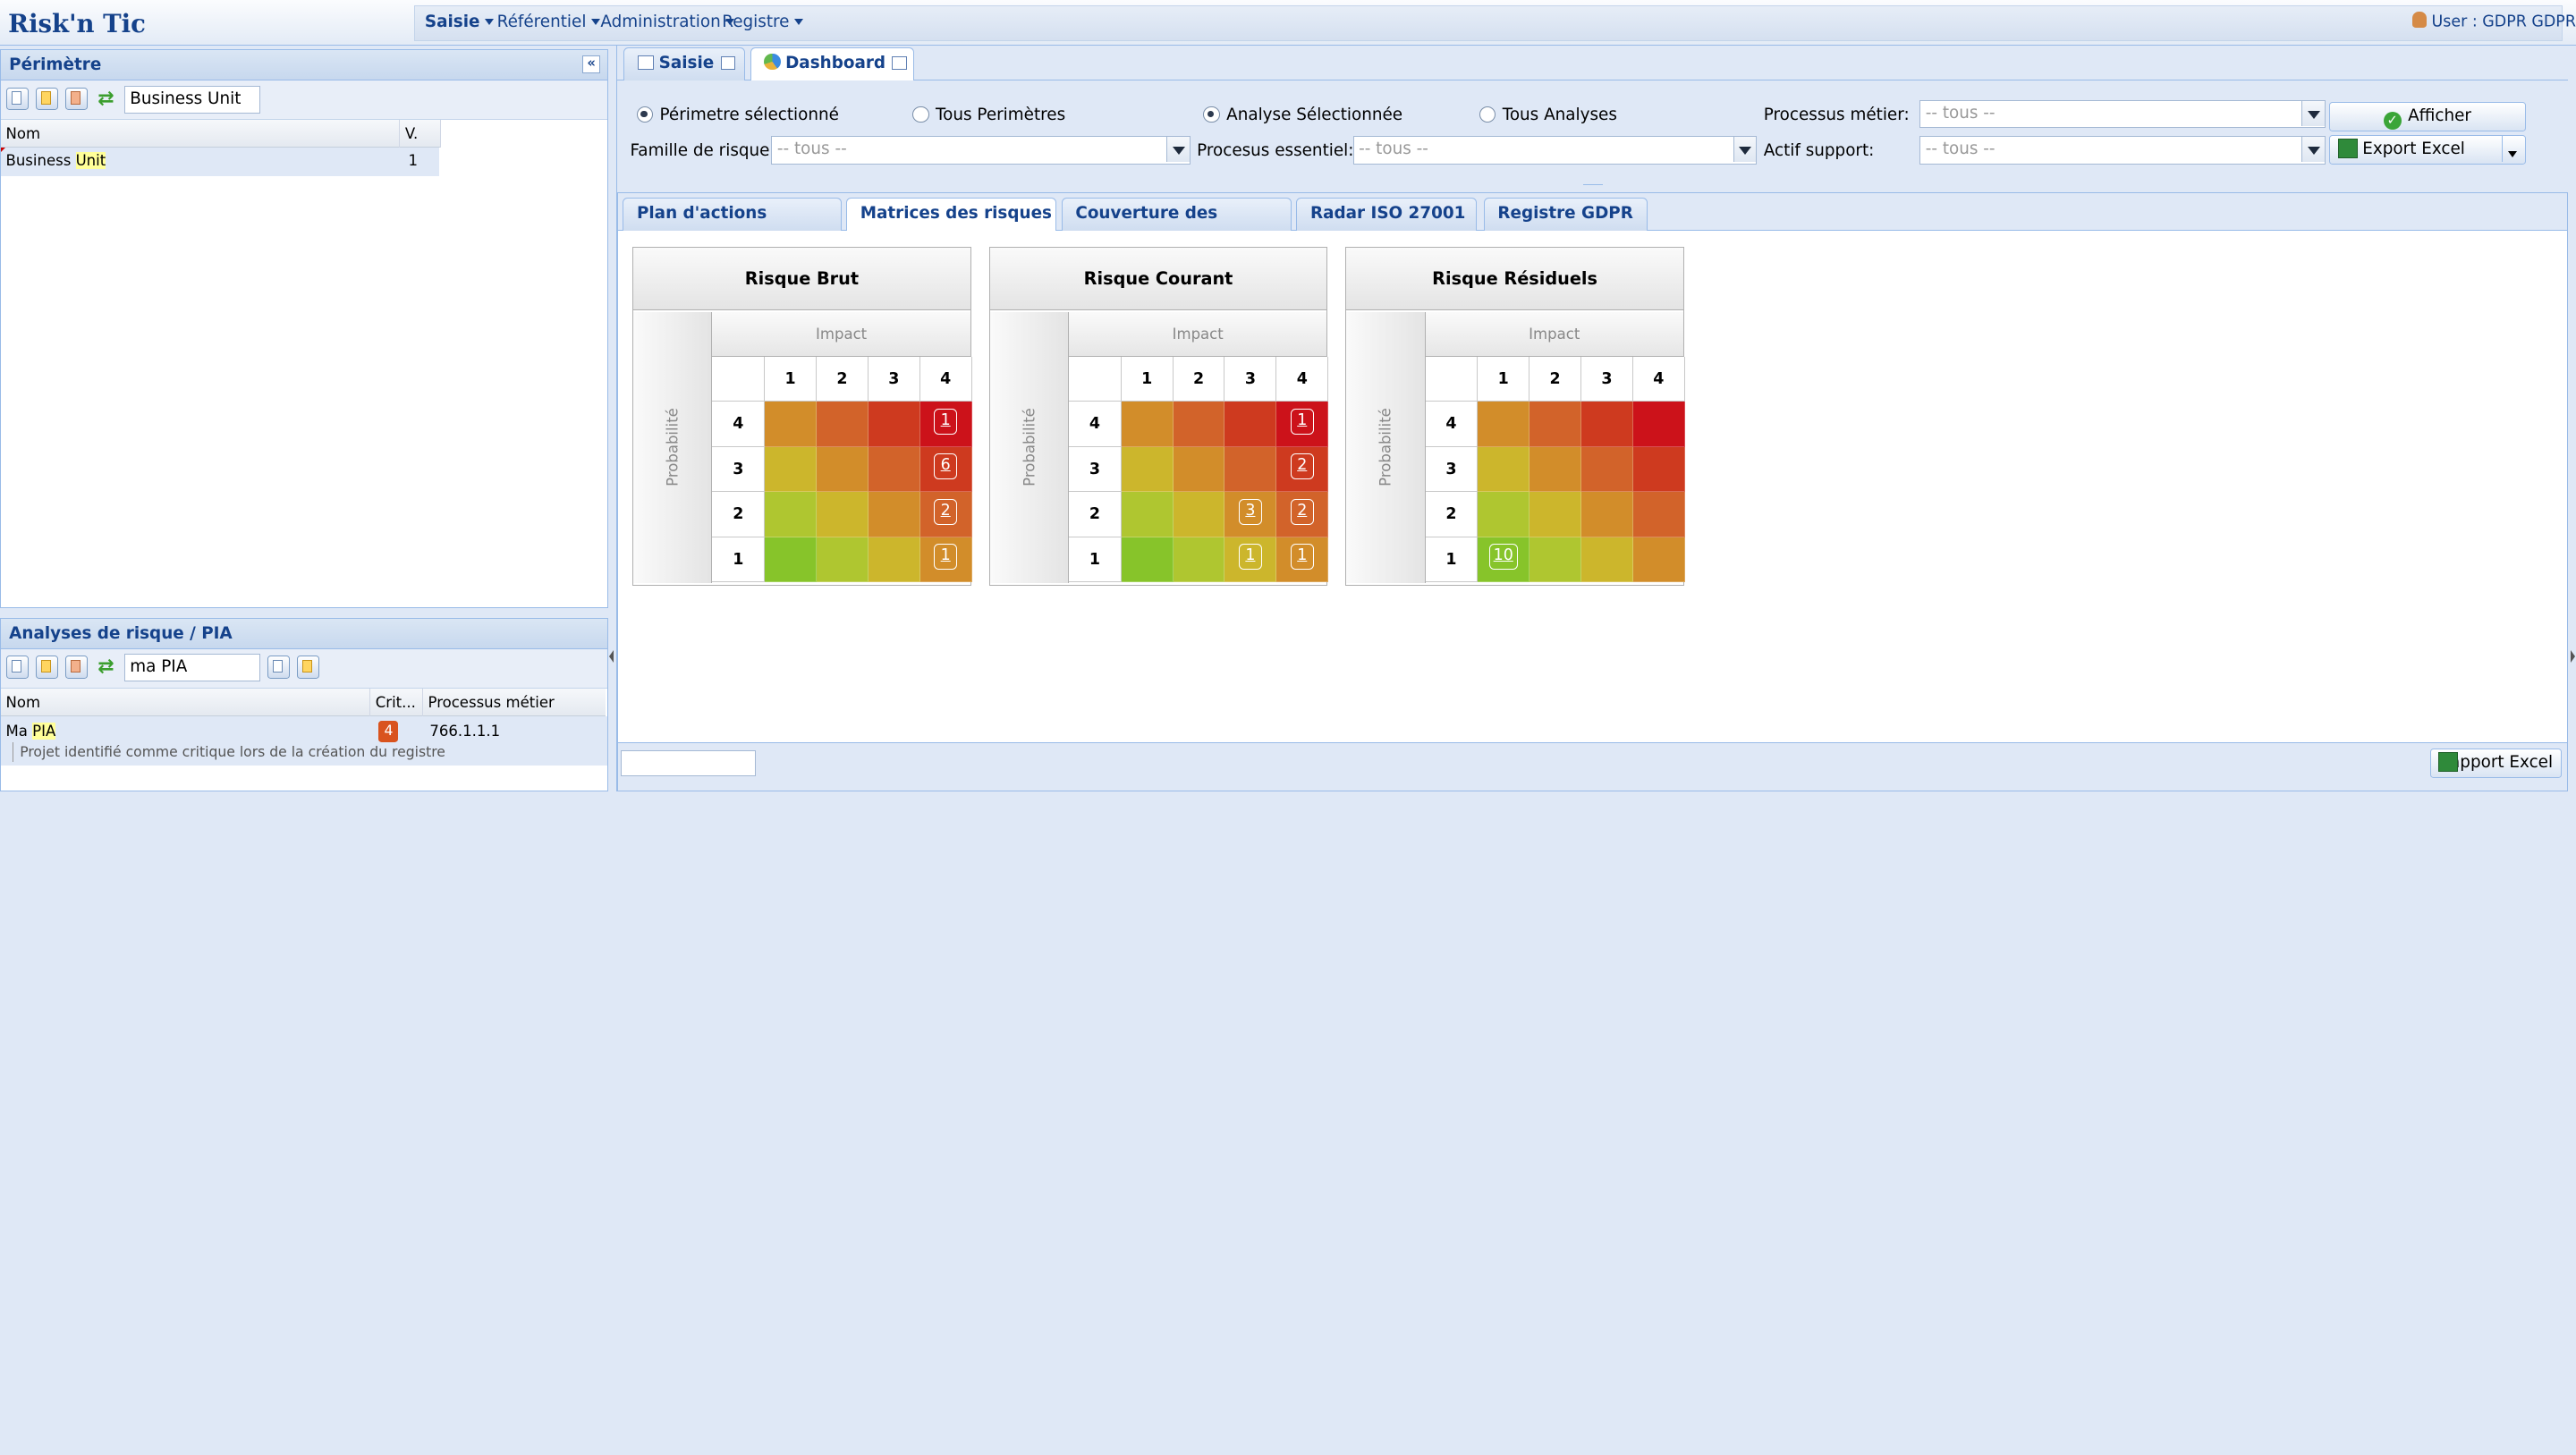  Describe the element at coordinates (55, 161) in the screenshot. I see `perimetre-row-name: Business Unit` at that location.